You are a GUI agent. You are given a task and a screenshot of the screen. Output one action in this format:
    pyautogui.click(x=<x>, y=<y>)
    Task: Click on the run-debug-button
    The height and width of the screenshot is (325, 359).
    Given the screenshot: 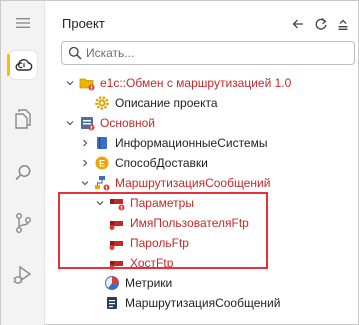 What is the action you would take?
    pyautogui.click(x=23, y=275)
    